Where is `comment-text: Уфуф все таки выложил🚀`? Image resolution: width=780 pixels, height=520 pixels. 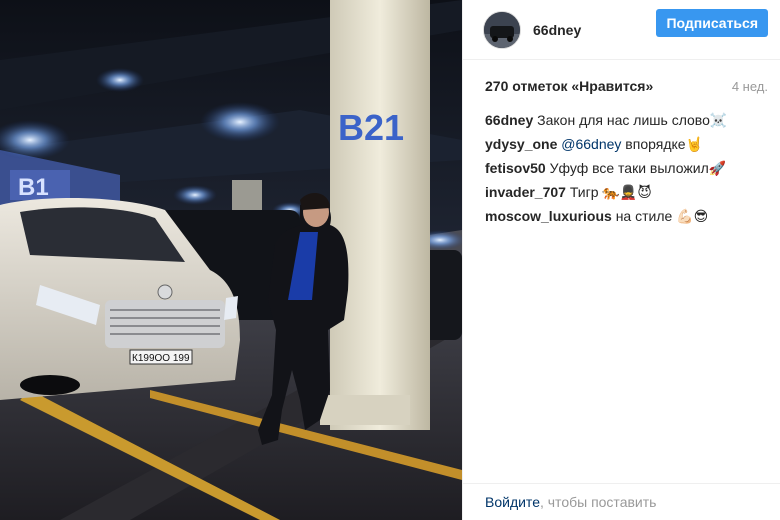 comment-text: Уфуф все таки выложил🚀 is located at coordinates (636, 168).